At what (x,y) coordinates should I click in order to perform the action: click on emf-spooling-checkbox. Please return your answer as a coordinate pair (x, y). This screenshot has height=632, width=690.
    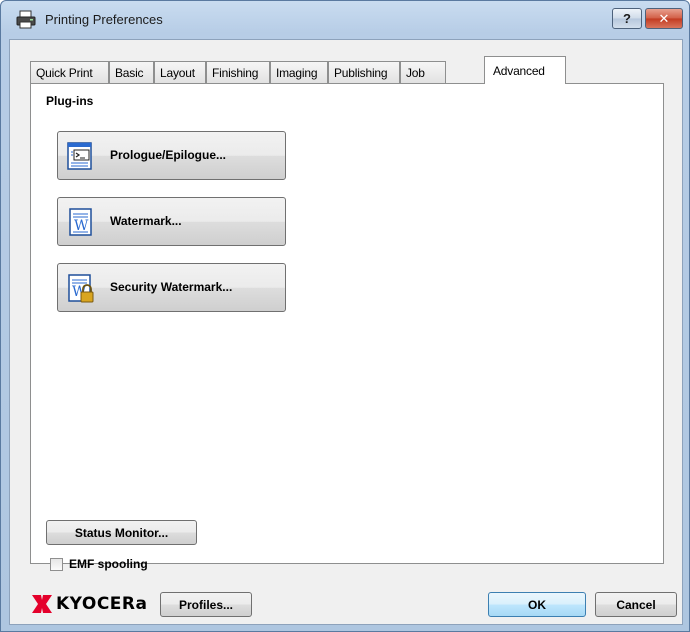
    Looking at the image, I should click on (56, 564).